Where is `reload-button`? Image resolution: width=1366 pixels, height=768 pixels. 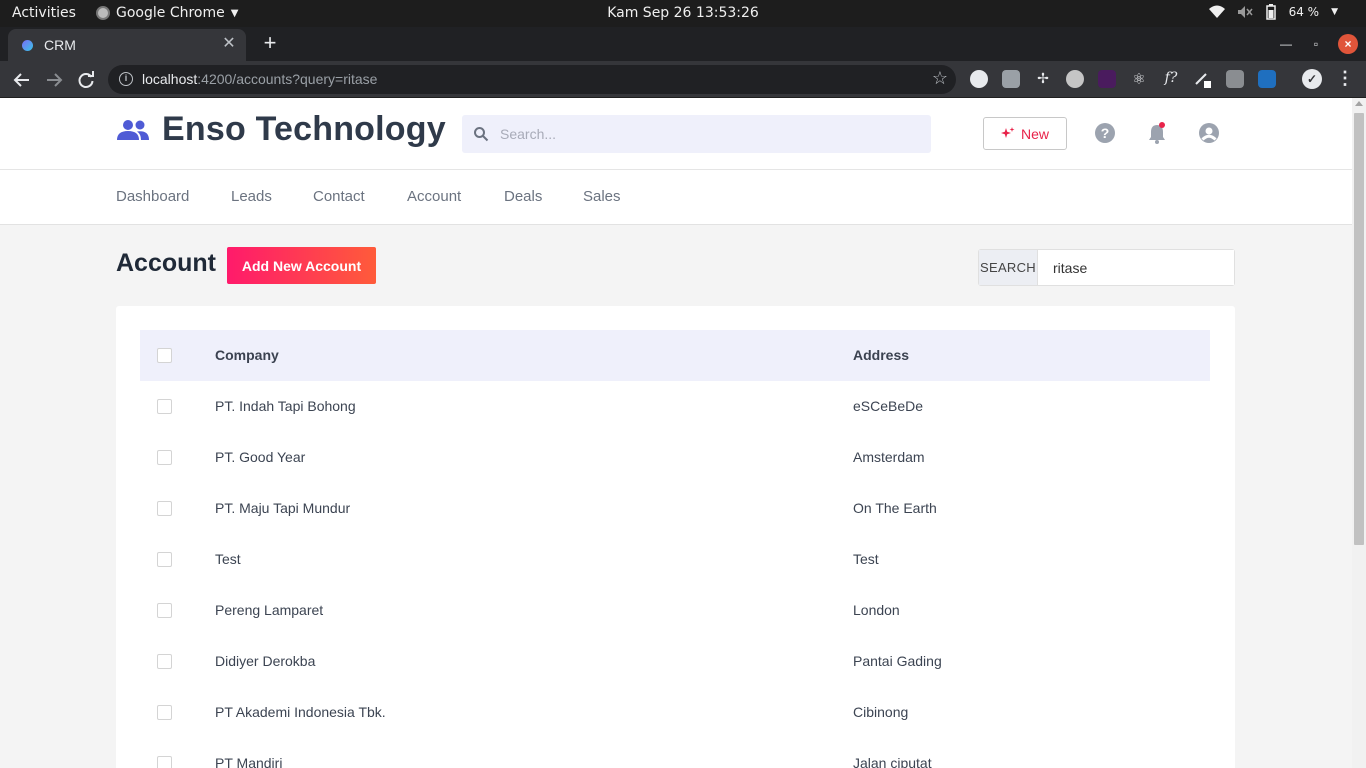
reload-button is located at coordinates (86, 80).